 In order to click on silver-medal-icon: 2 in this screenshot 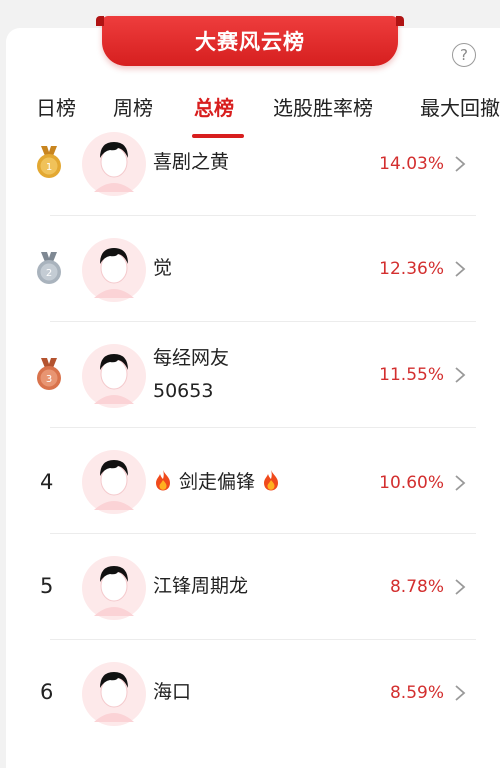, I will do `click(49, 268)`.